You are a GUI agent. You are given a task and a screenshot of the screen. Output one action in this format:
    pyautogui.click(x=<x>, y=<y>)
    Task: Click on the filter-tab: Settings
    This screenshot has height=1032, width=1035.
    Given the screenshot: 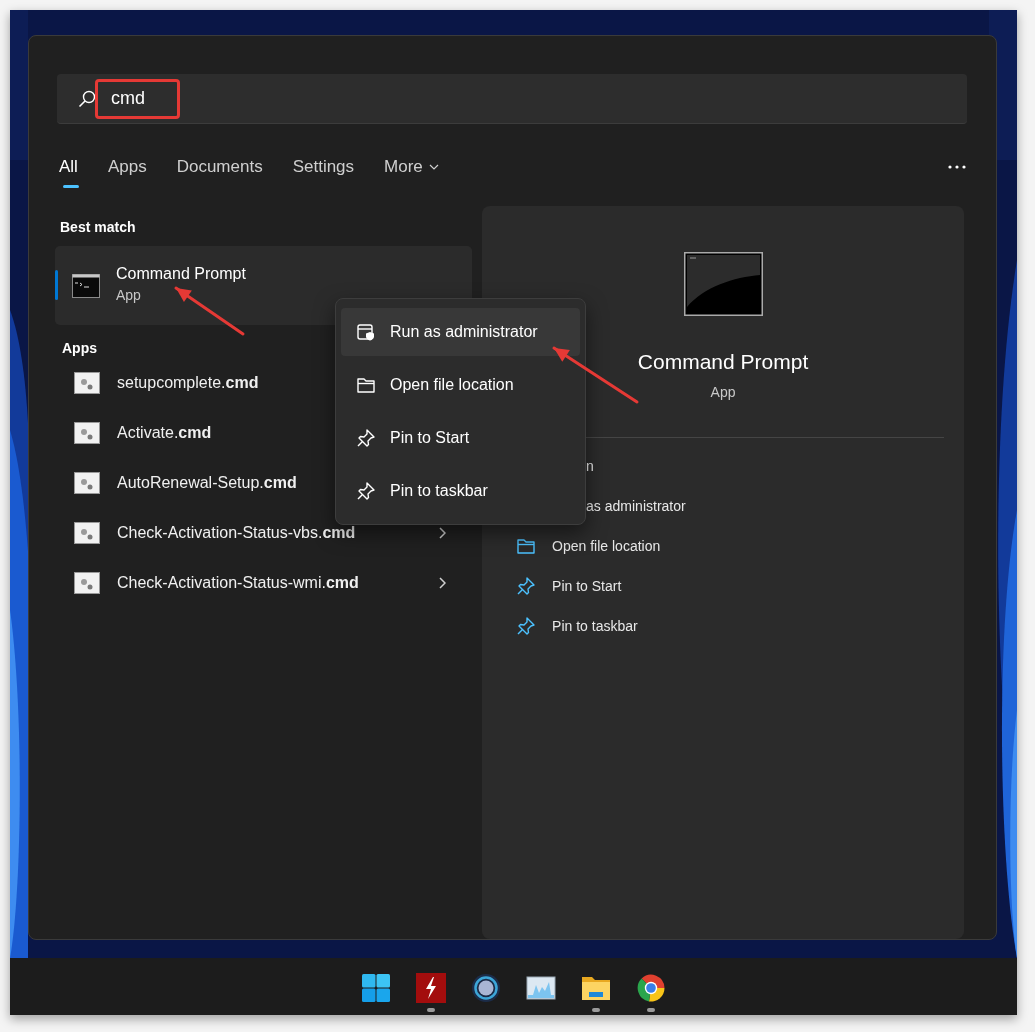 What is the action you would take?
    pyautogui.click(x=323, y=167)
    